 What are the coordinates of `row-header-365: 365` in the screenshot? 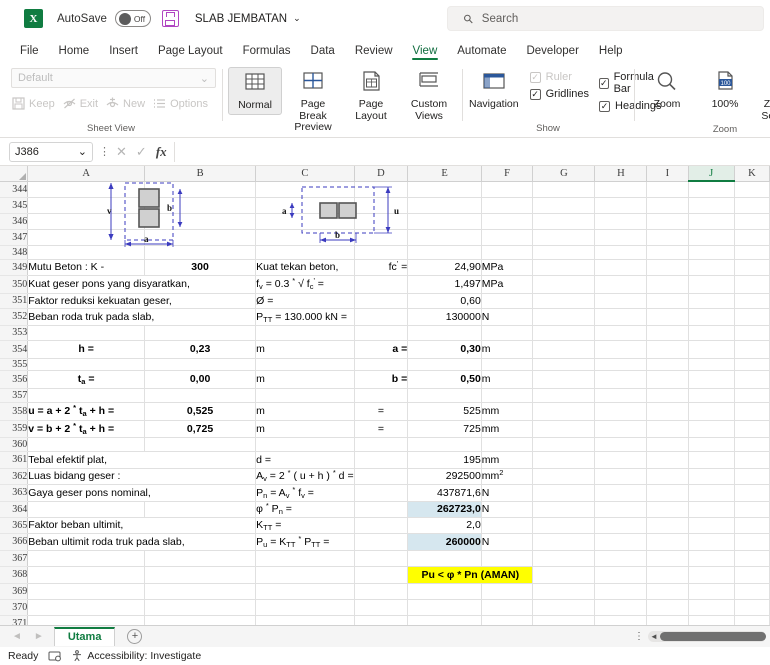 It's located at (14, 525).